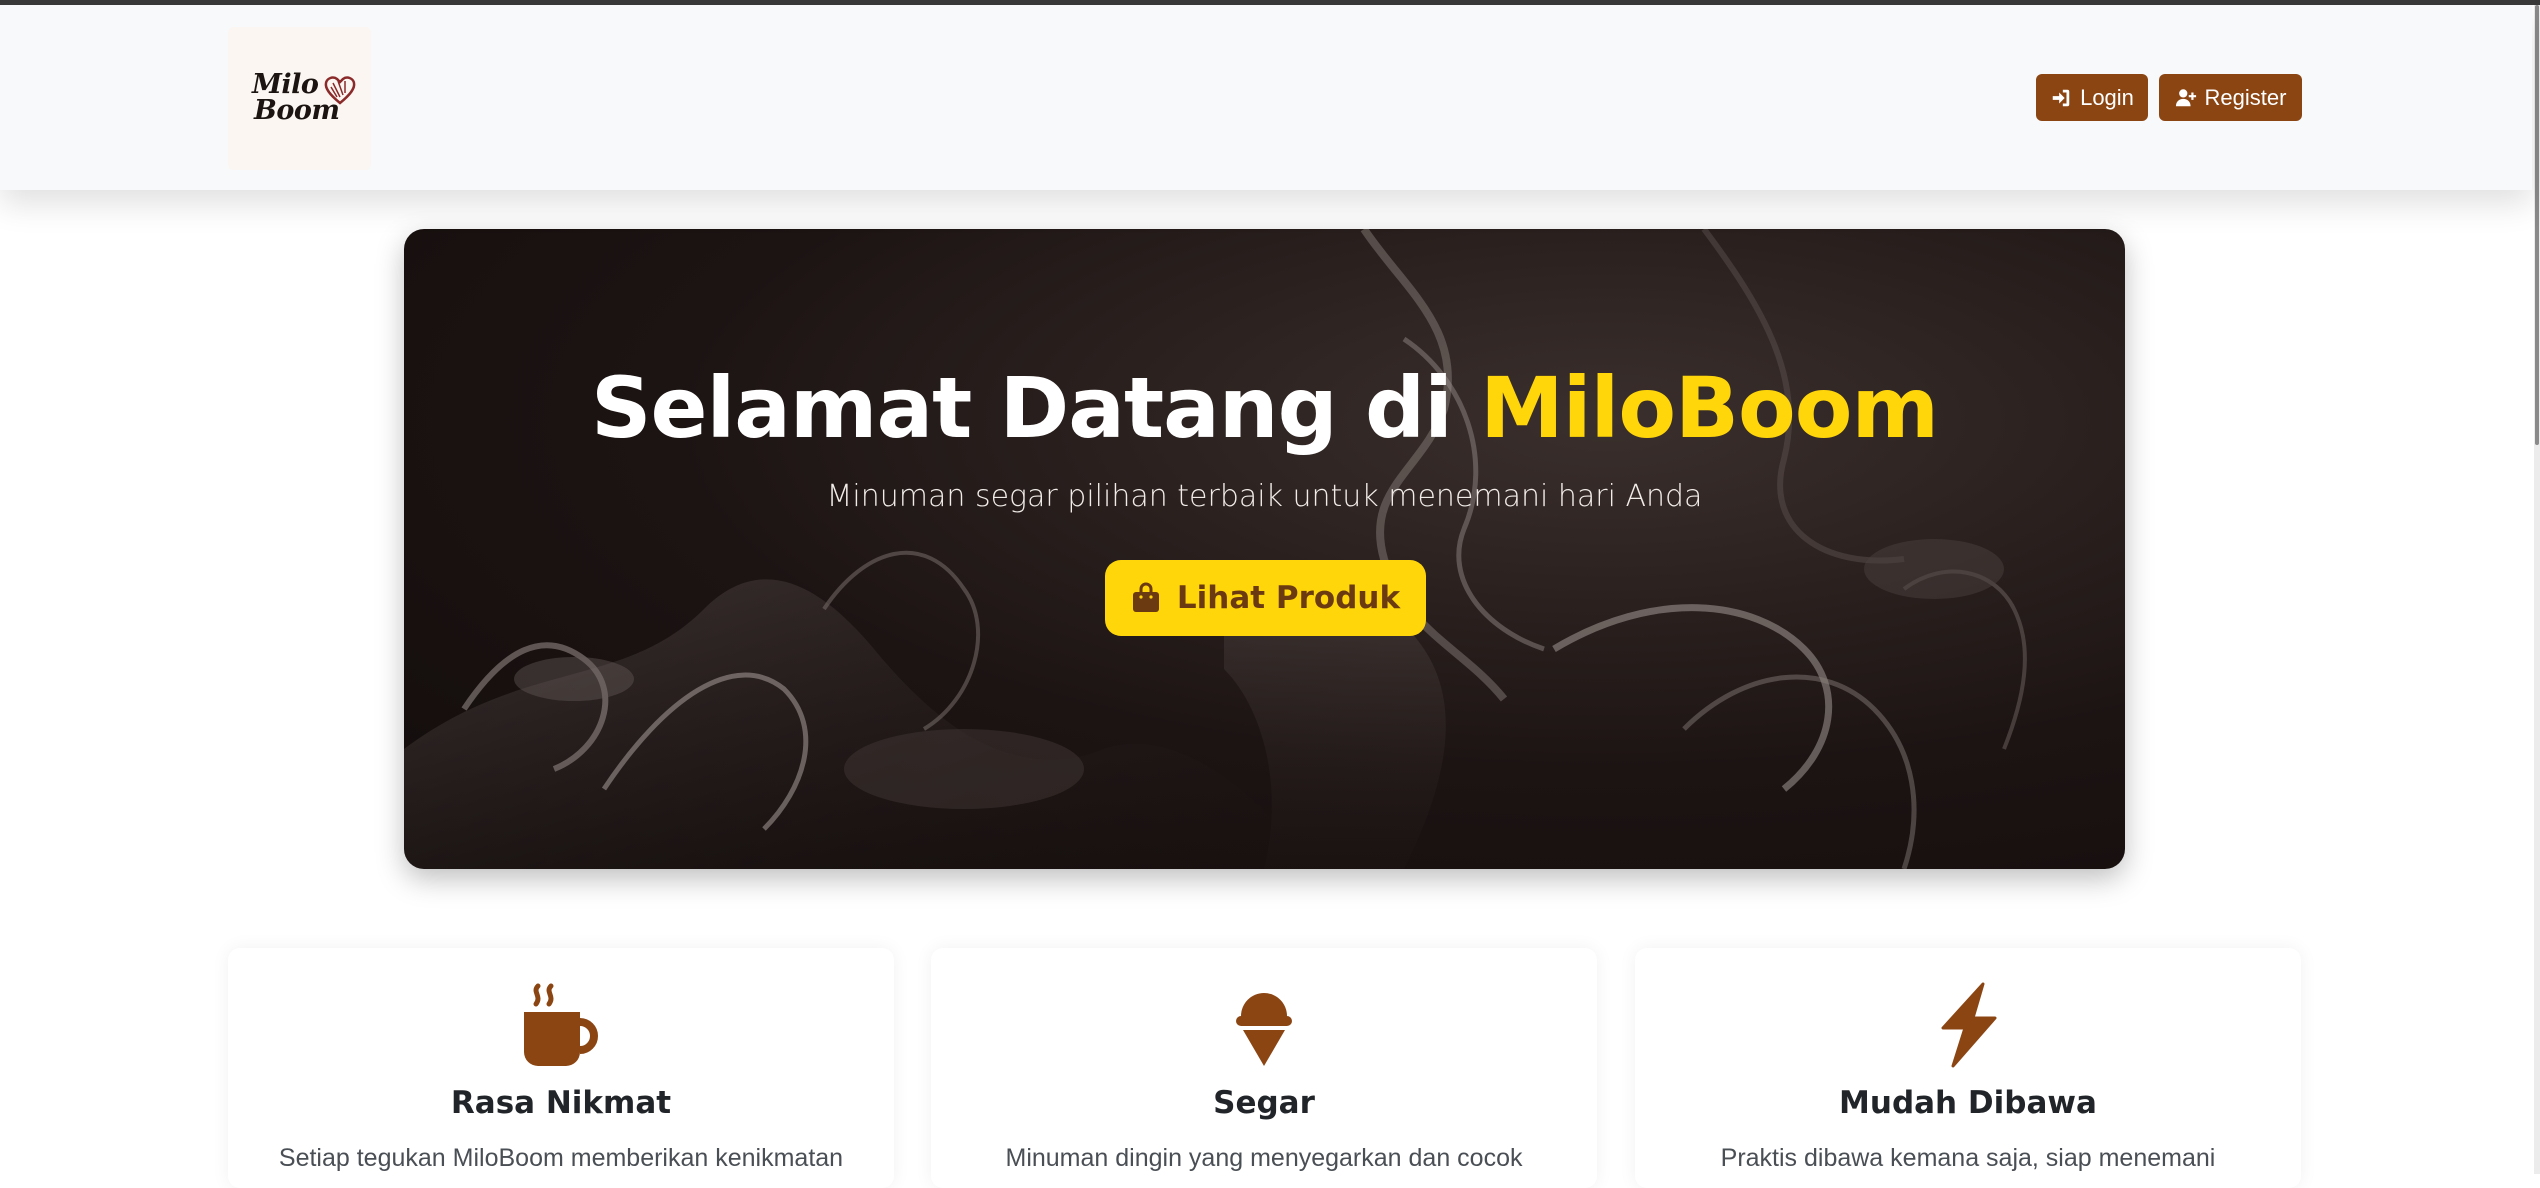  I want to click on lightning-bolt-icon, so click(1969, 1025).